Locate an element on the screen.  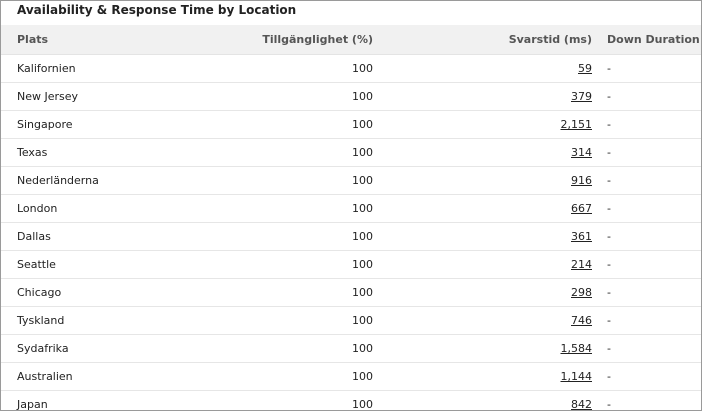
response-time-cell: 361 is located at coordinates (581, 237).